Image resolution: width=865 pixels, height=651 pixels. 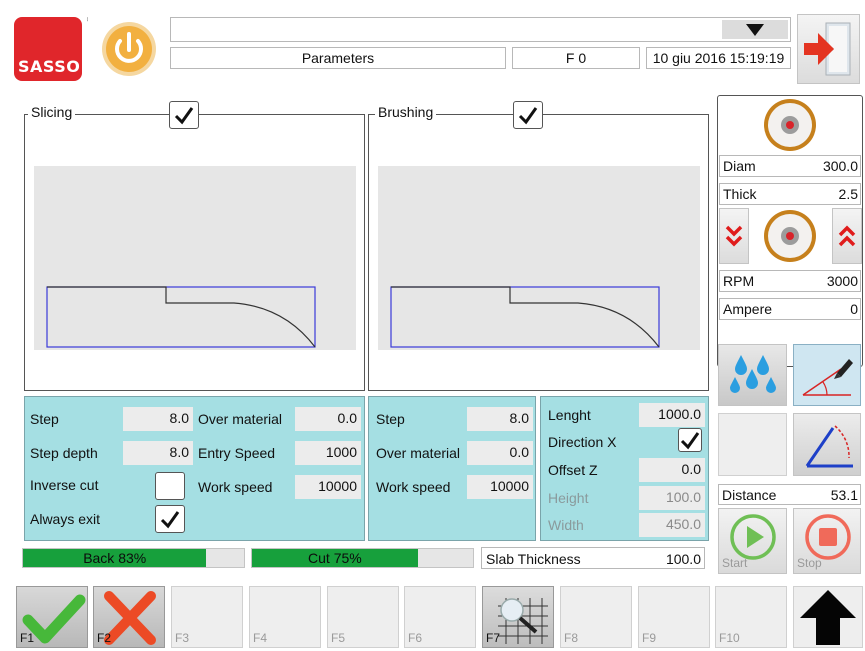 I want to click on over-material-label: Over material, so click(x=240, y=419).